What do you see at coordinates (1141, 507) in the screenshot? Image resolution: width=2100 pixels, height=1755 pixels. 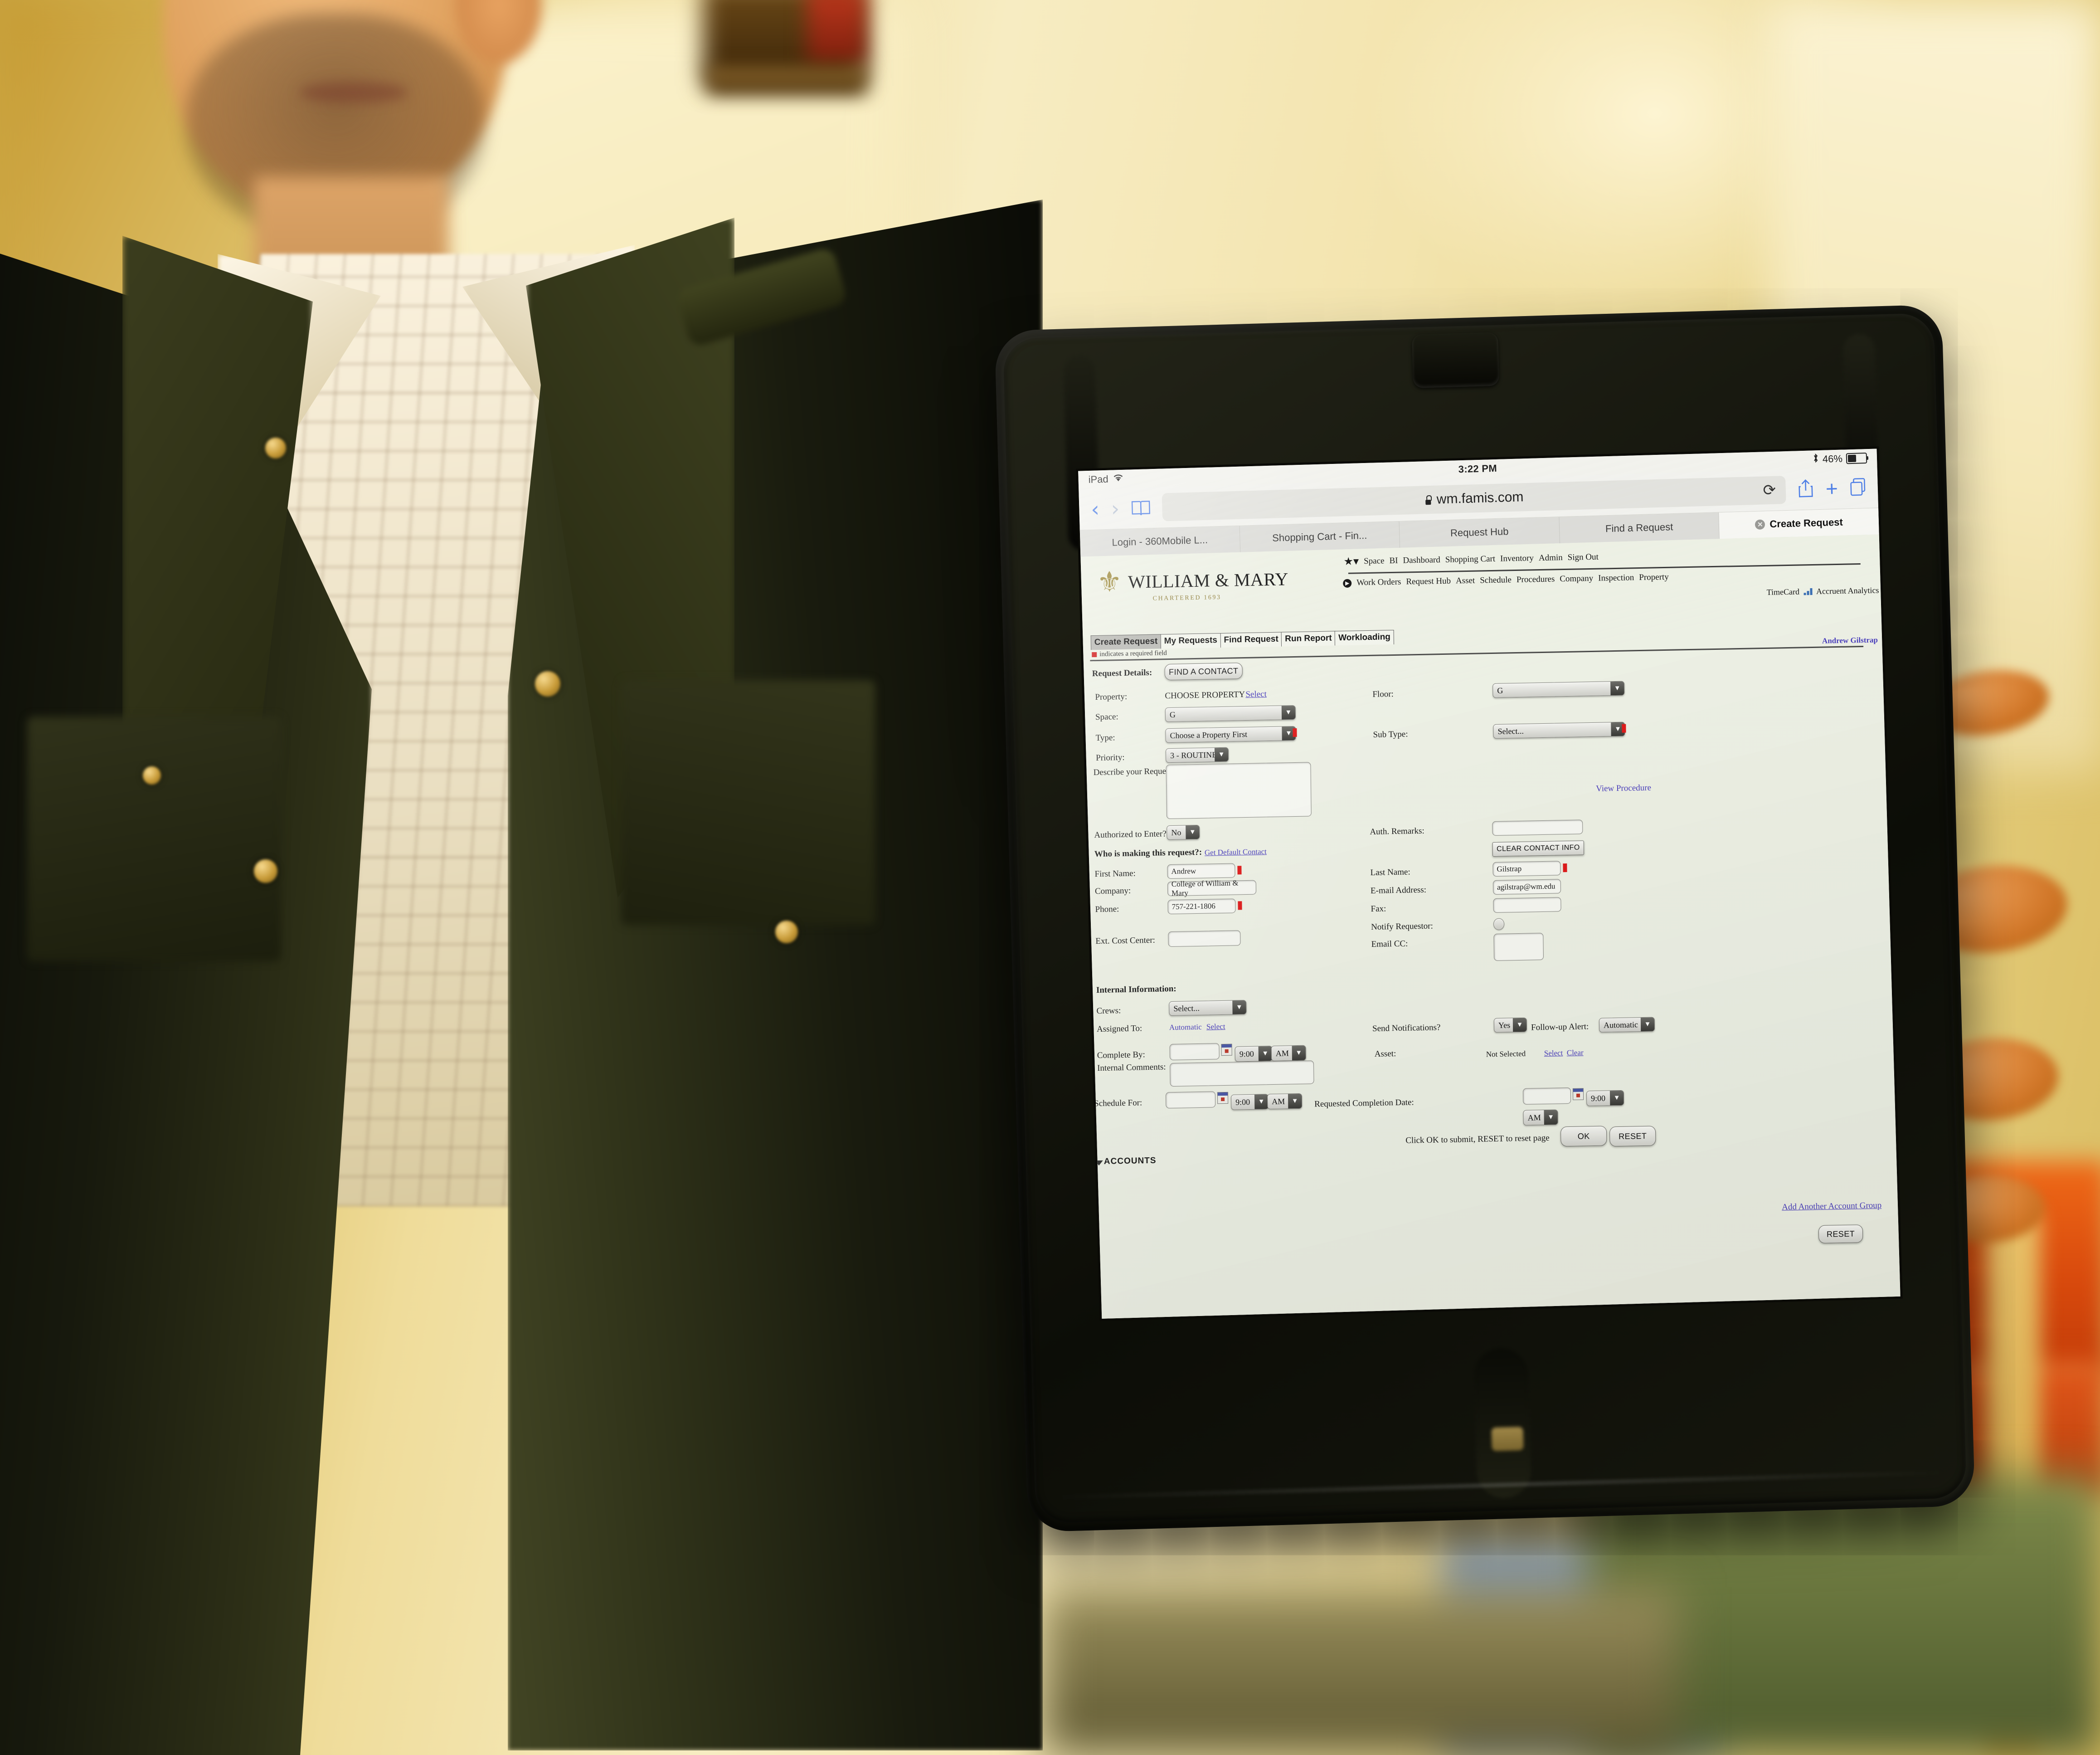 I see `book-icon` at bounding box center [1141, 507].